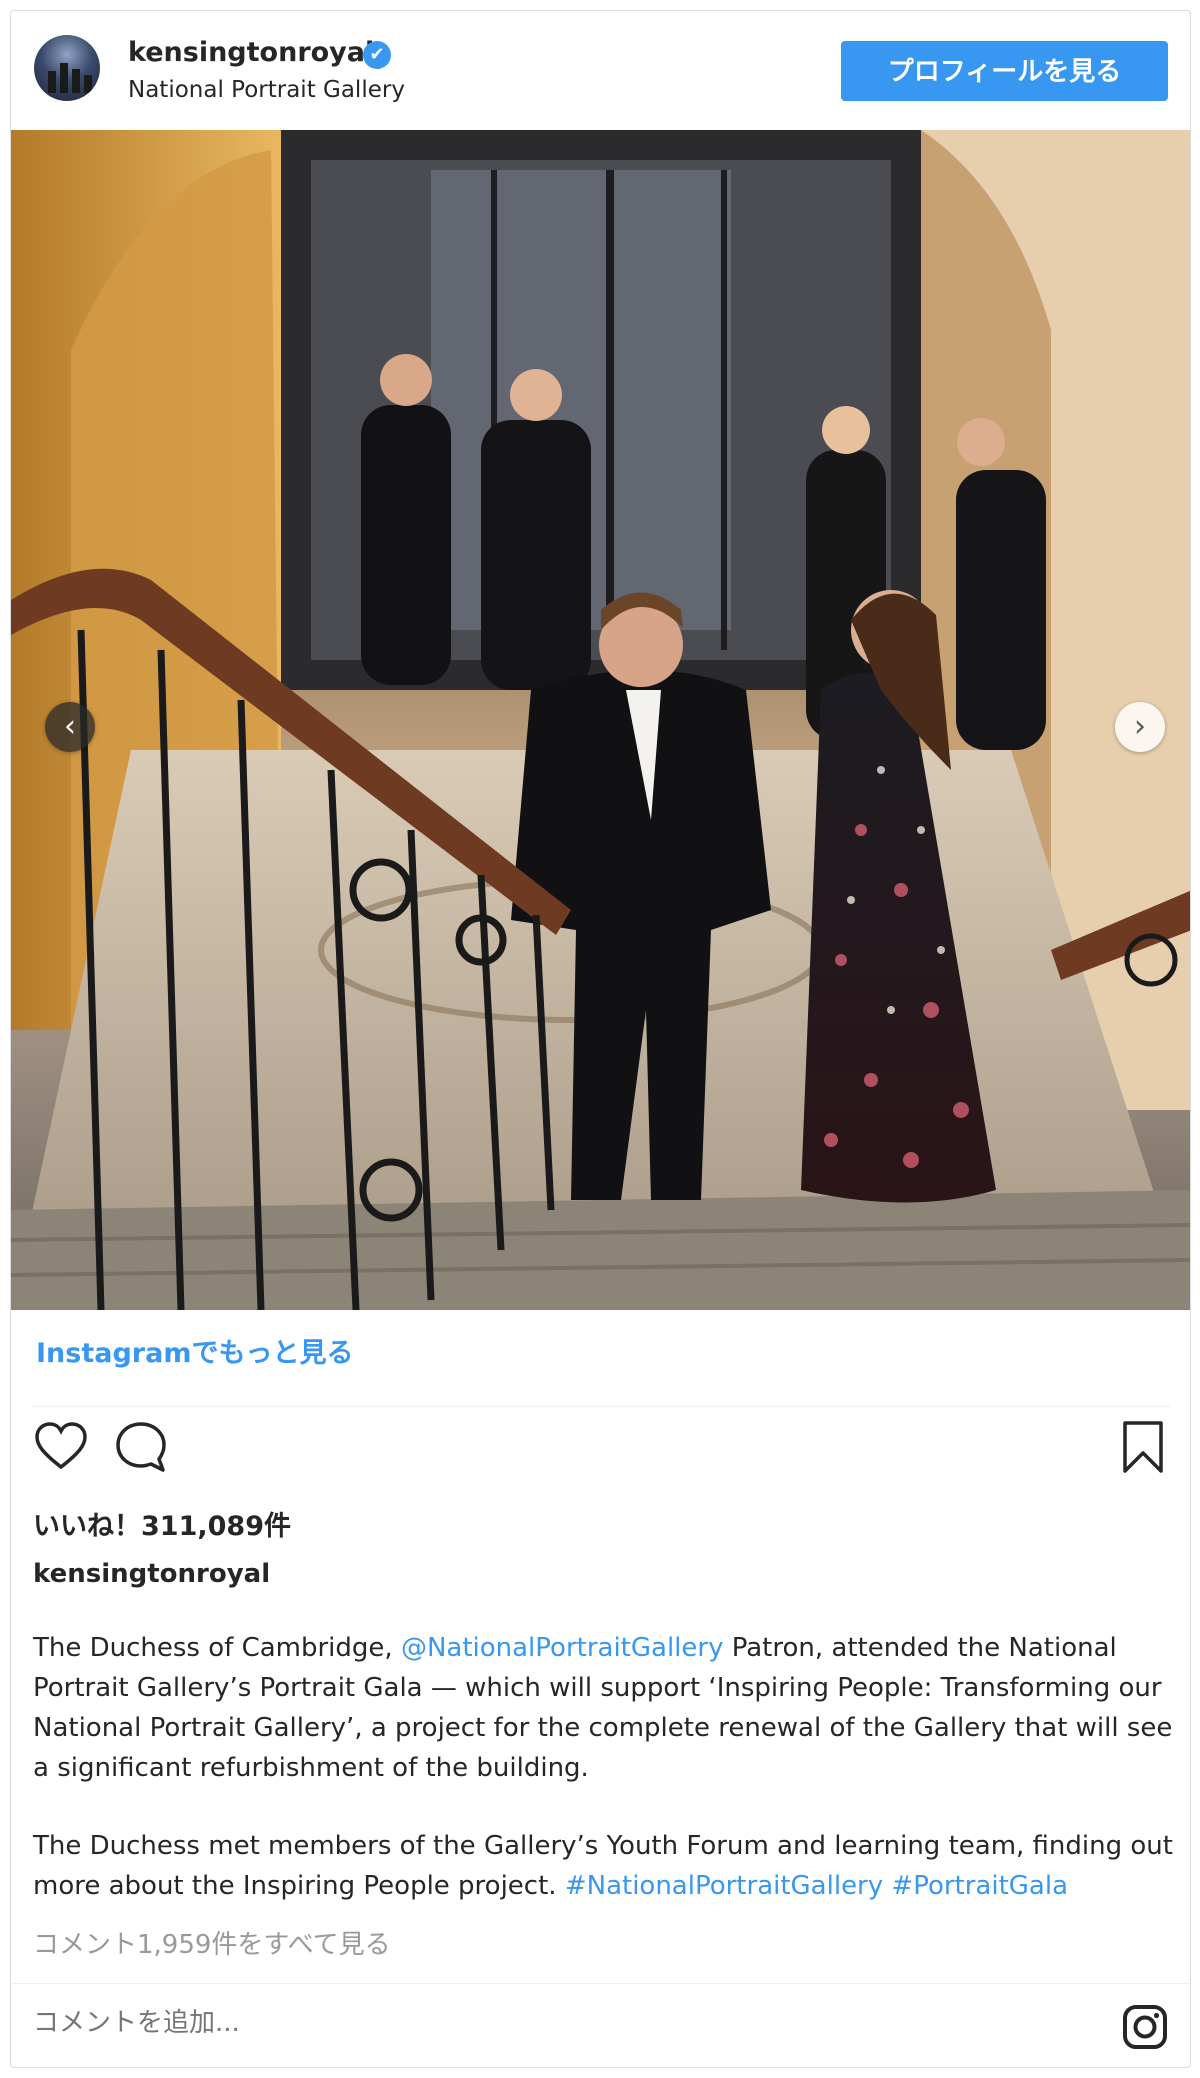 Image resolution: width=1200 pixels, height=2078 pixels. I want to click on bookmark-icon, so click(1143, 1447).